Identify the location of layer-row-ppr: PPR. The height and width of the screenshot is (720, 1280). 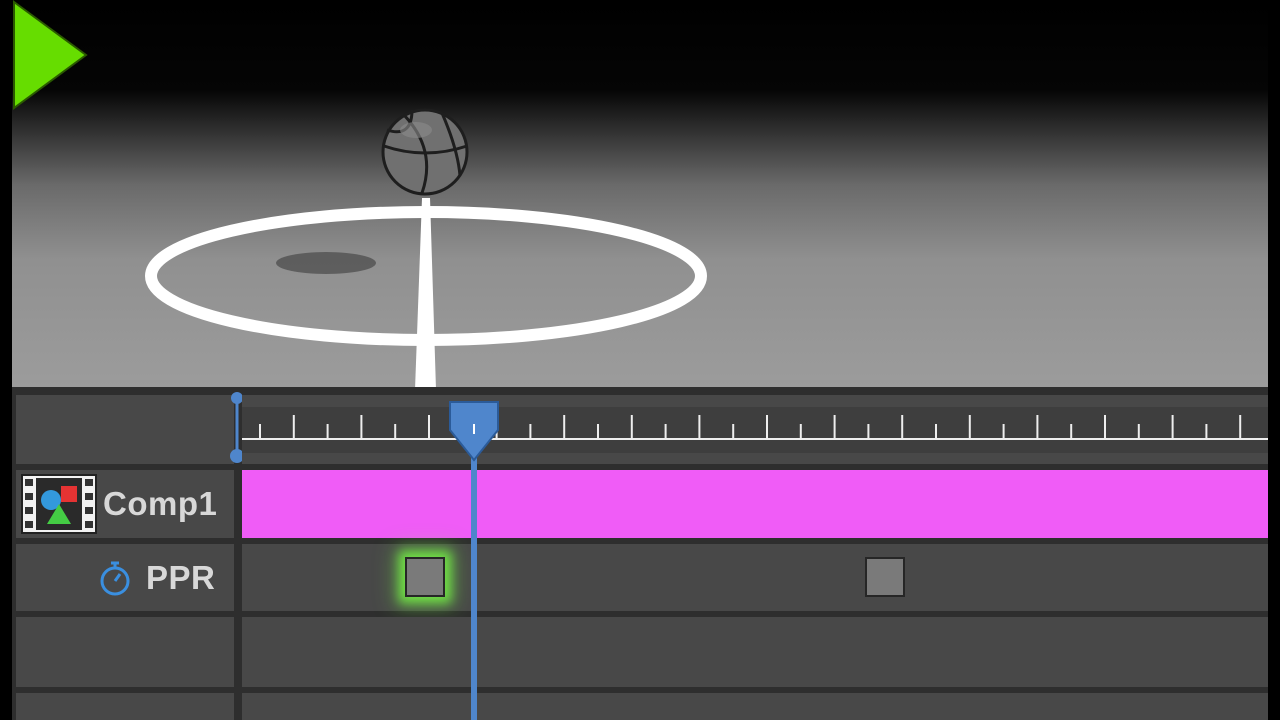
(125, 577).